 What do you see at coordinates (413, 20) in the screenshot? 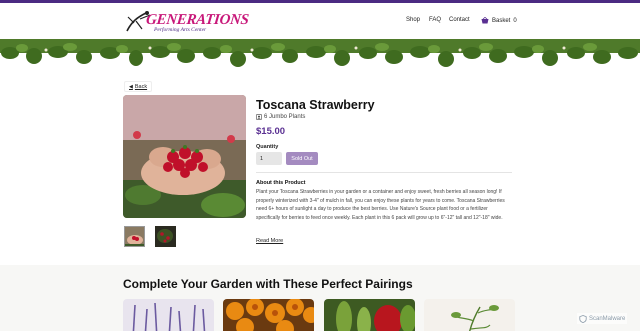
I see `nav-shop-link: Shop` at bounding box center [413, 20].